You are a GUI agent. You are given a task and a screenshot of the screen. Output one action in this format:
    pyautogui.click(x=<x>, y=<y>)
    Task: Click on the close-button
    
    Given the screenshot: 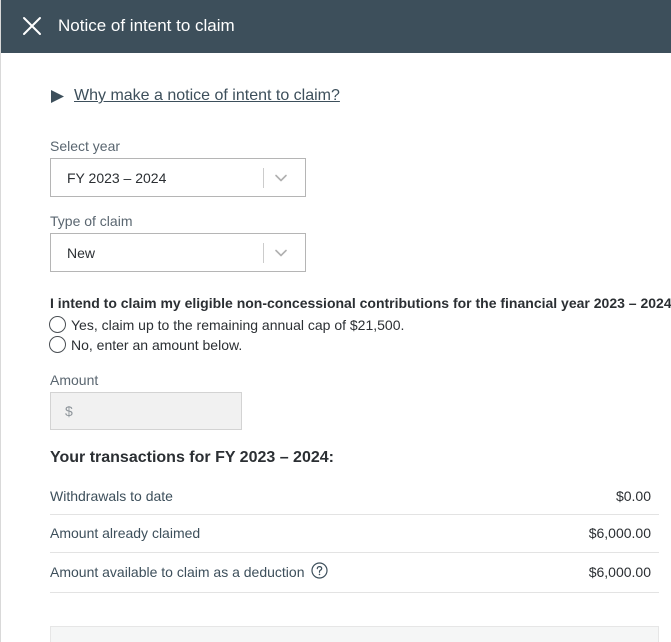 What is the action you would take?
    pyautogui.click(x=32, y=26)
    